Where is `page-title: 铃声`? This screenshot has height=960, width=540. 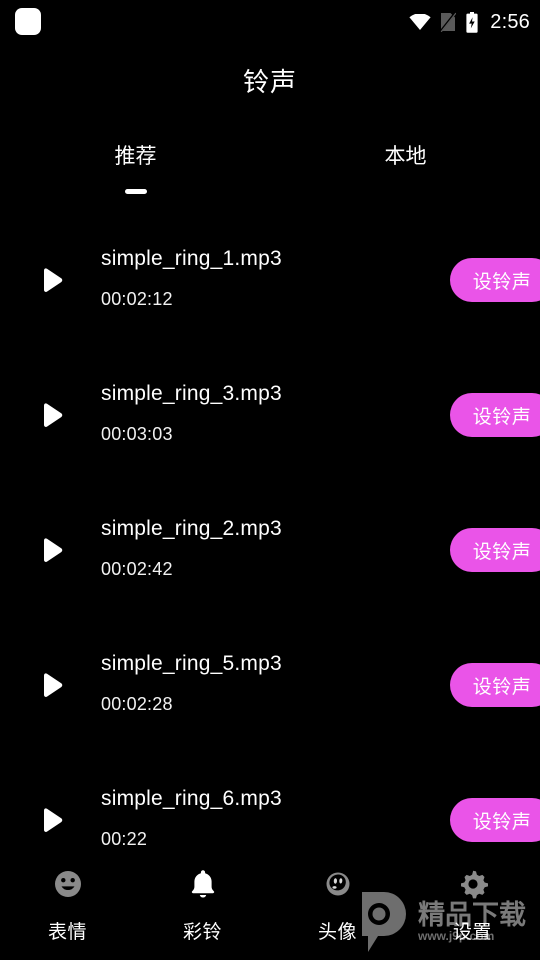
page-title: 铃声 is located at coordinates (269, 82).